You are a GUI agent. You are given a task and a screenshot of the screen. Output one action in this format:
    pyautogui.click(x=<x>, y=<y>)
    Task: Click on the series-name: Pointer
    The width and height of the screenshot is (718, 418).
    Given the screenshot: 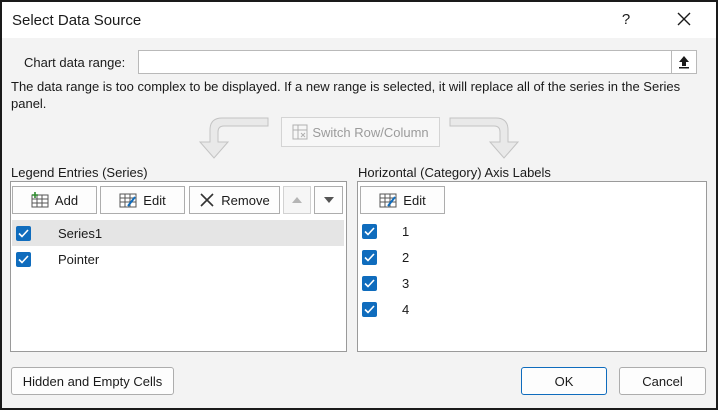 What is the action you would take?
    pyautogui.click(x=79, y=259)
    